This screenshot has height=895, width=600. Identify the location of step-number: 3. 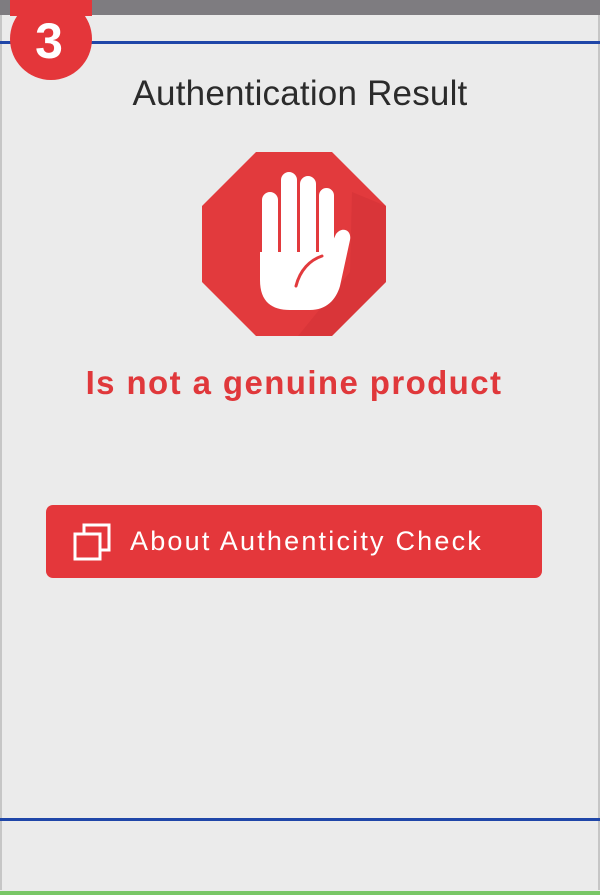
(49, 41).